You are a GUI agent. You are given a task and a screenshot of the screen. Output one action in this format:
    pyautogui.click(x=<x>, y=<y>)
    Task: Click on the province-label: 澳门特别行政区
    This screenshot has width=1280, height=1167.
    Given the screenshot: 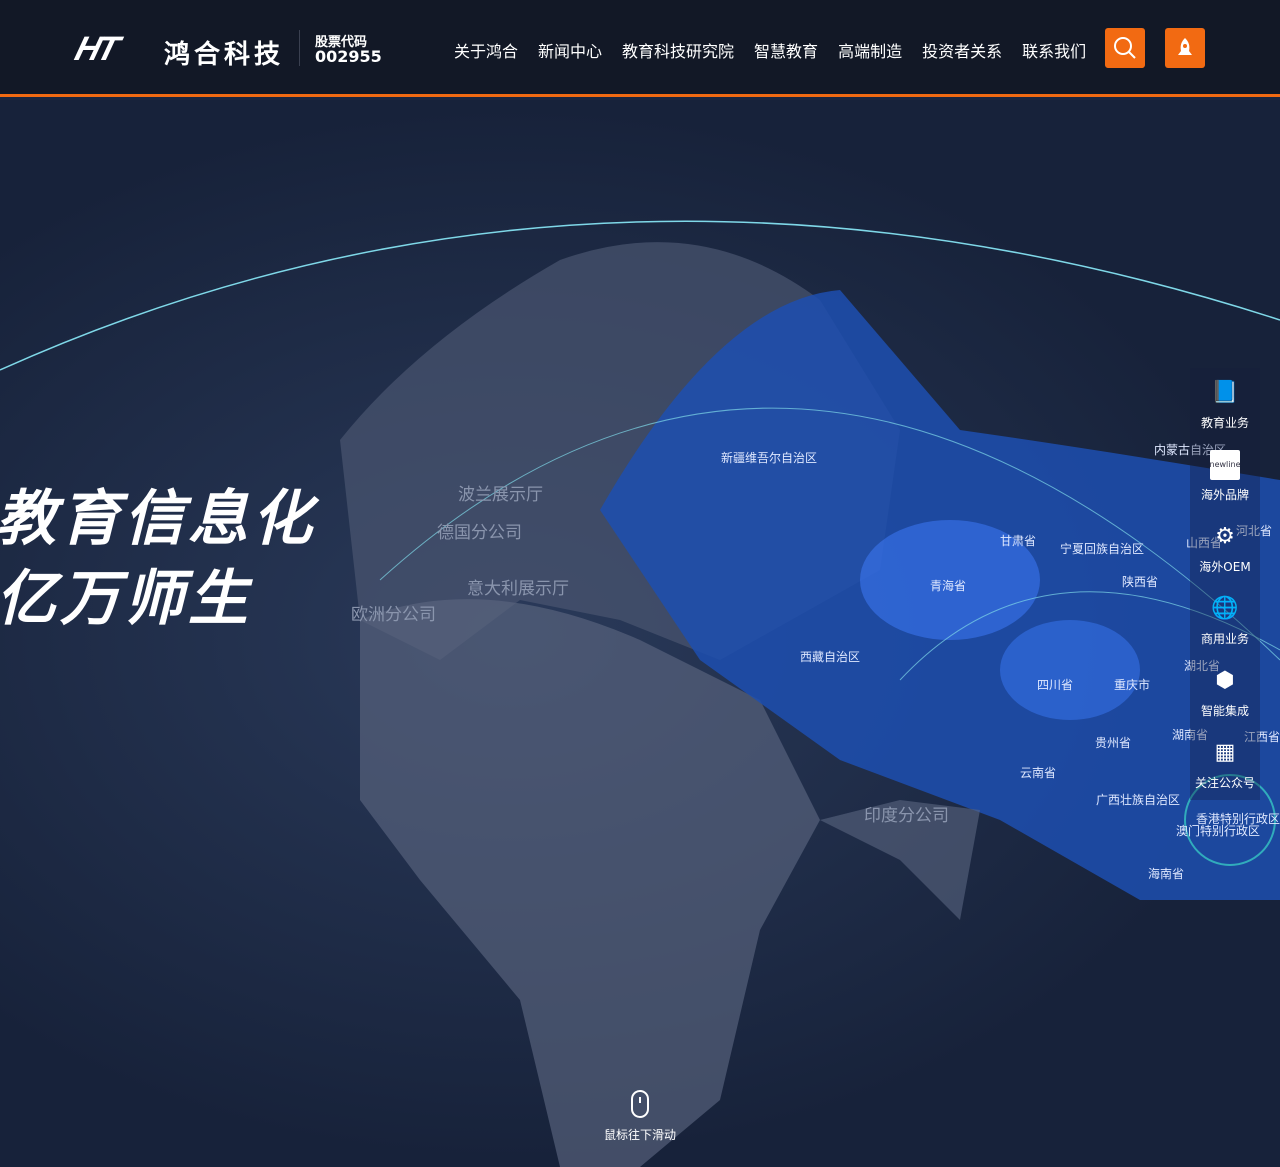 What is the action you would take?
    pyautogui.click(x=1218, y=831)
    